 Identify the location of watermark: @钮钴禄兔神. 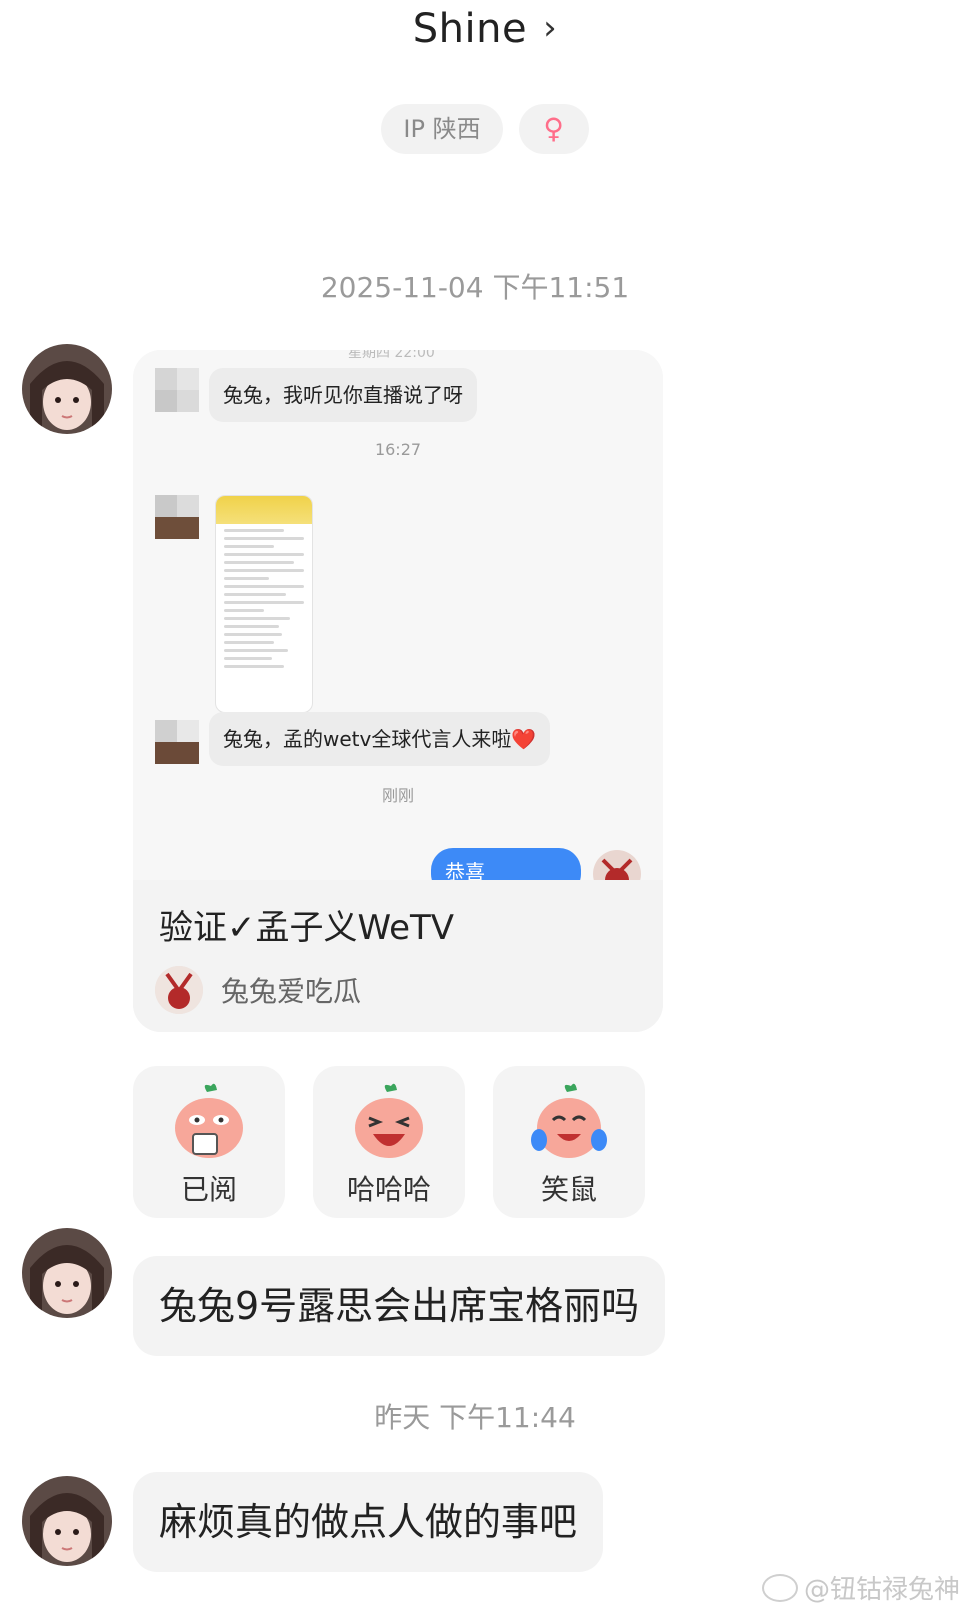
(860, 1587).